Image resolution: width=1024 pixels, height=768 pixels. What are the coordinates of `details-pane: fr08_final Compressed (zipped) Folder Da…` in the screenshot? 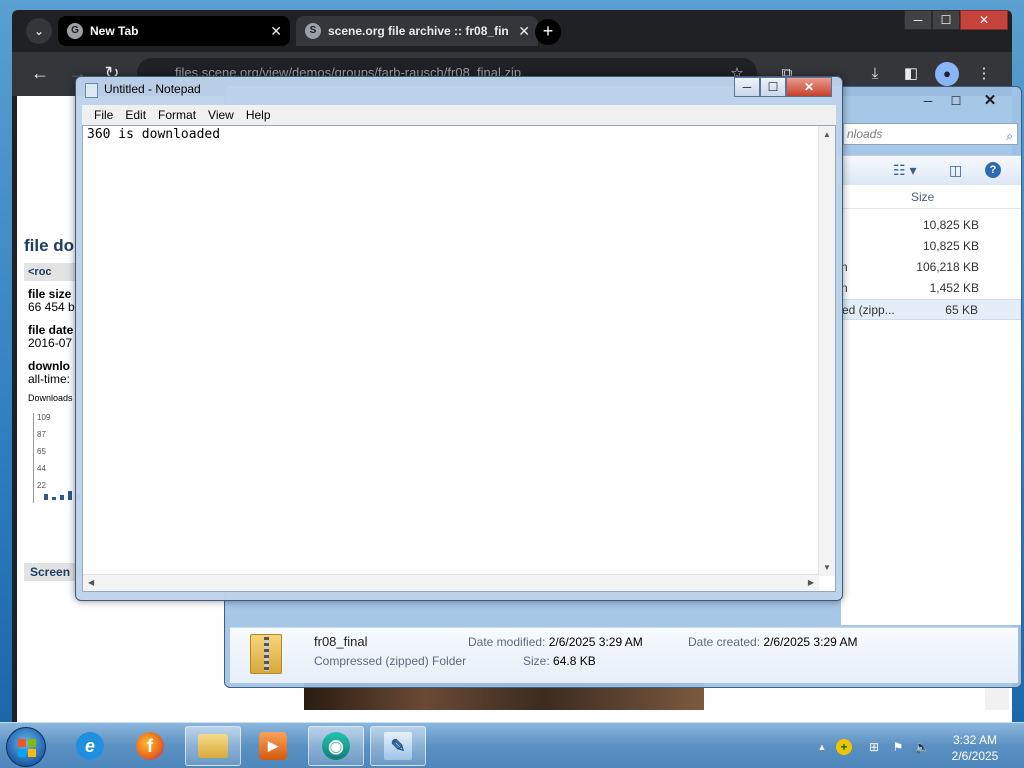 It's located at (624, 655).